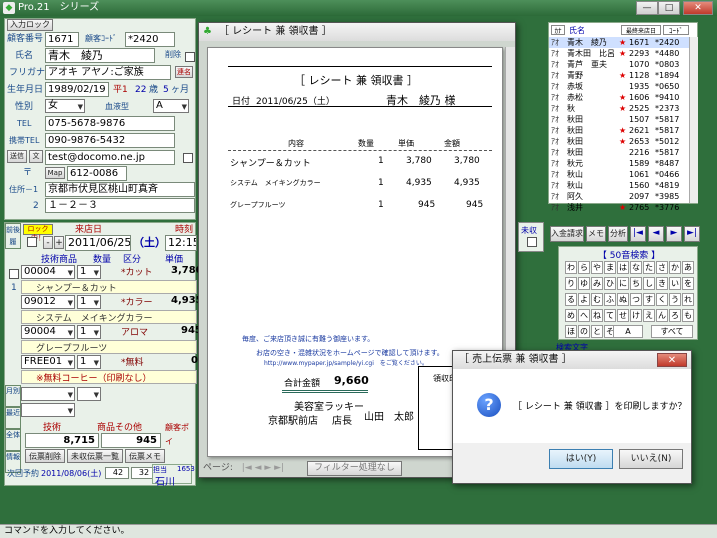 This screenshot has height=538, width=717. I want to click on customer-list-row: ｱｵ 青芦 亜夫 1070 *0803, so click(619, 64).